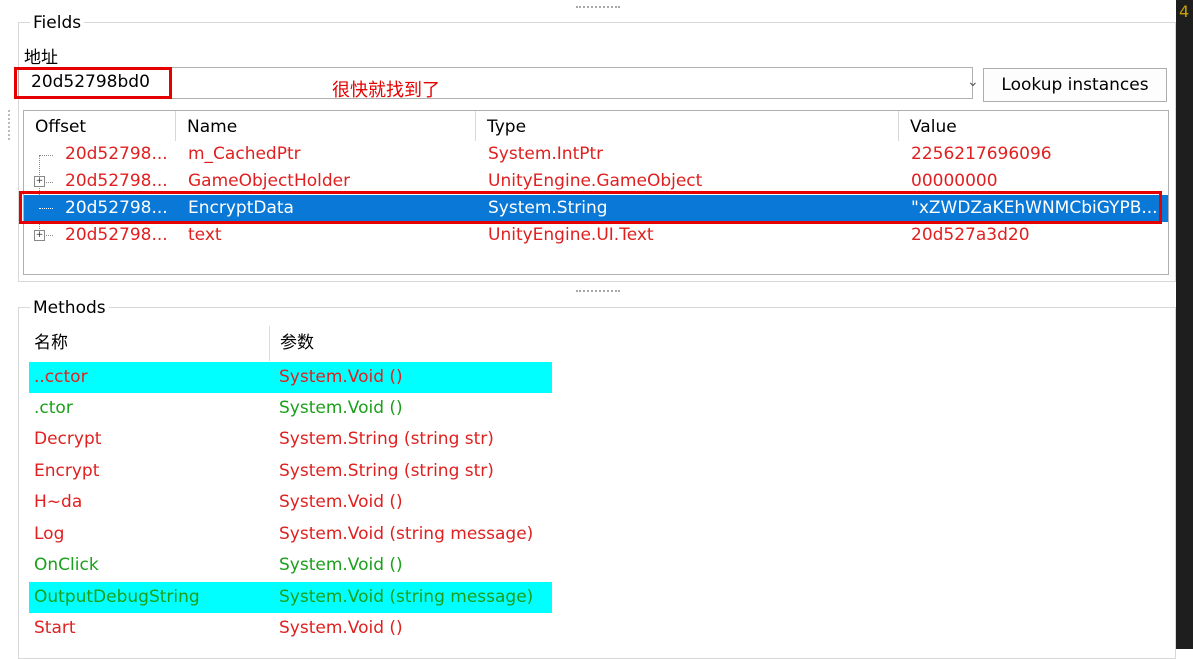 The height and width of the screenshot is (659, 1193). I want to click on annotation-text: 很快就找到了, so click(386, 90).